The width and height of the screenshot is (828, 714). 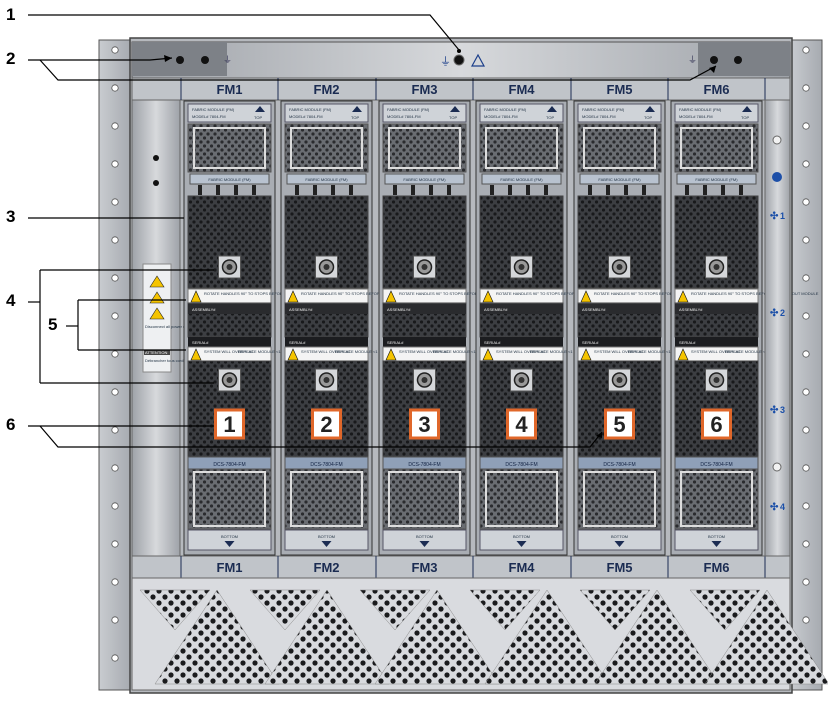 I want to click on callout-4: 4, so click(x=11, y=300).